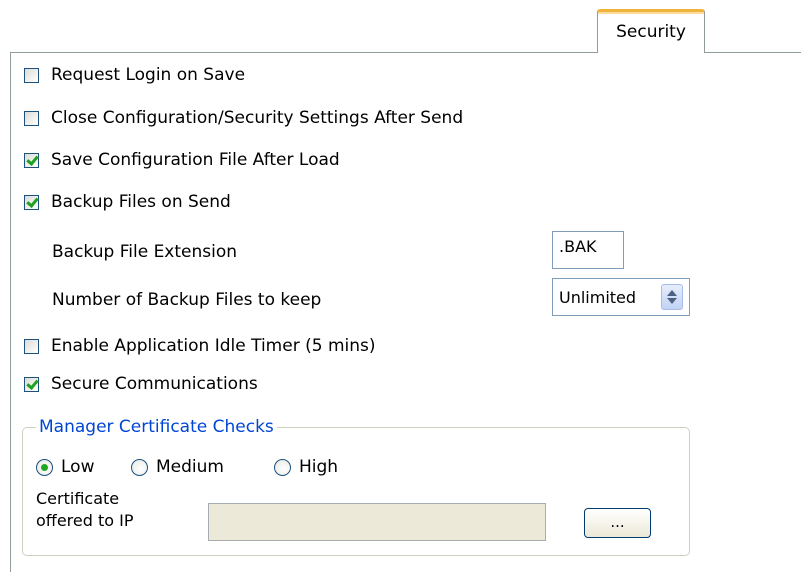  I want to click on panel-border, so click(10, 312).